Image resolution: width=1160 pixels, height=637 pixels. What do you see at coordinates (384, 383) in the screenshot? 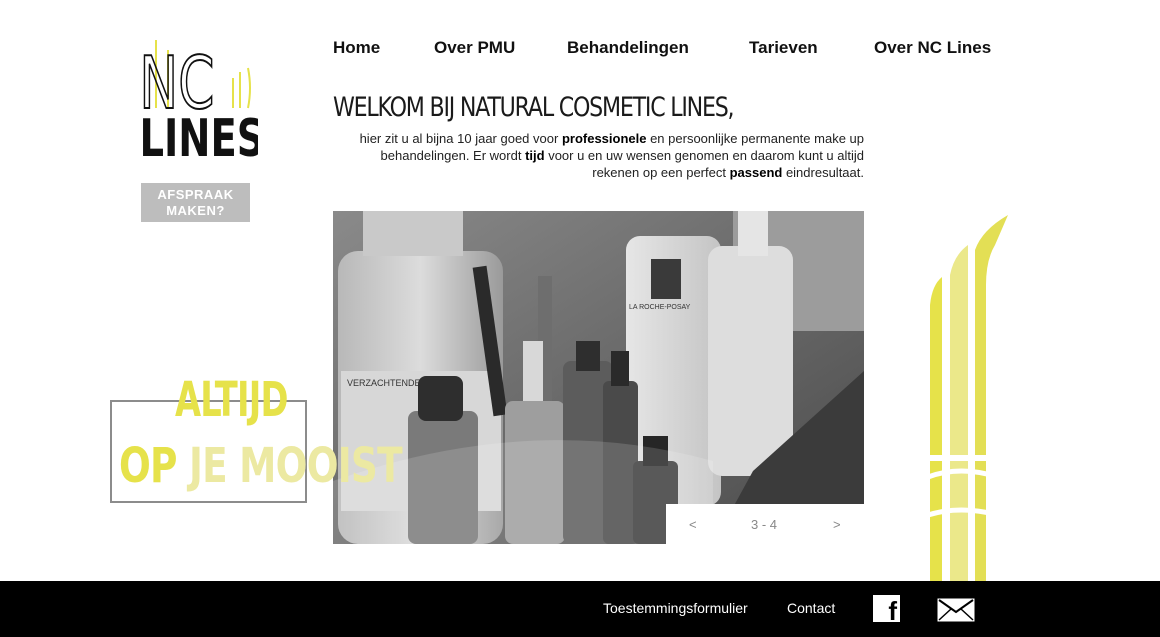
I see `bottle-label: VERZACHTENDE` at bounding box center [384, 383].